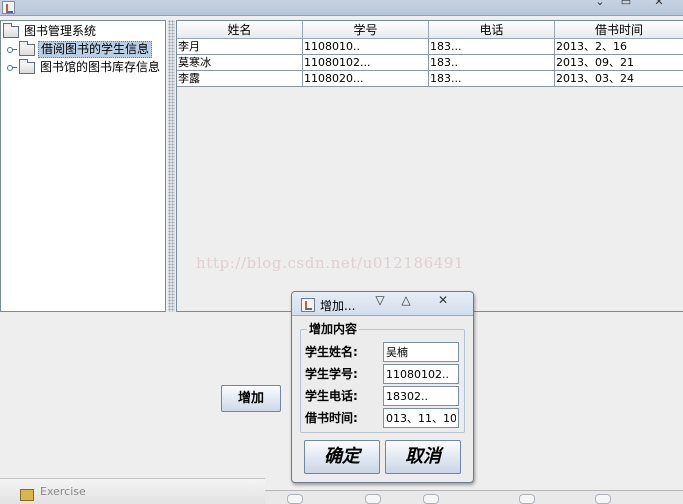 This screenshot has width=683, height=504. Describe the element at coordinates (380, 300) in the screenshot. I see `minimize-icon: ▽` at that location.